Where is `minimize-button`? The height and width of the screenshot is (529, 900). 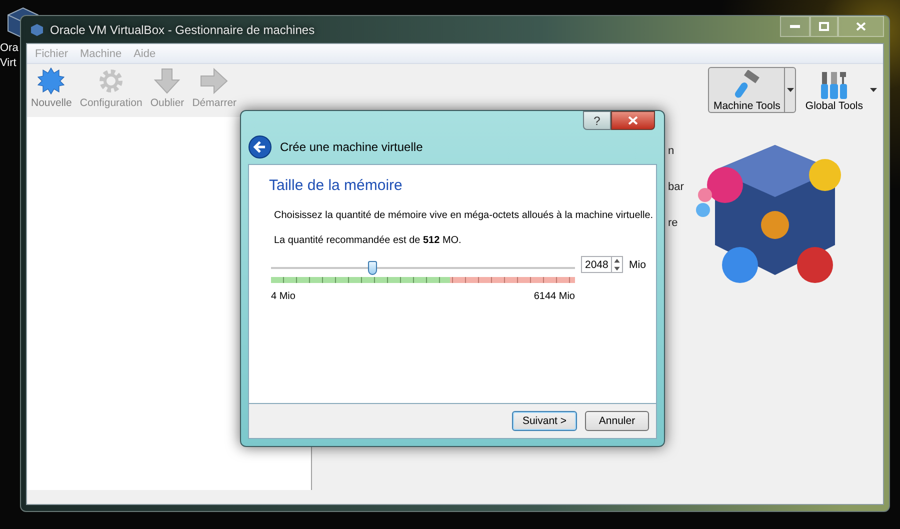 minimize-button is located at coordinates (795, 26).